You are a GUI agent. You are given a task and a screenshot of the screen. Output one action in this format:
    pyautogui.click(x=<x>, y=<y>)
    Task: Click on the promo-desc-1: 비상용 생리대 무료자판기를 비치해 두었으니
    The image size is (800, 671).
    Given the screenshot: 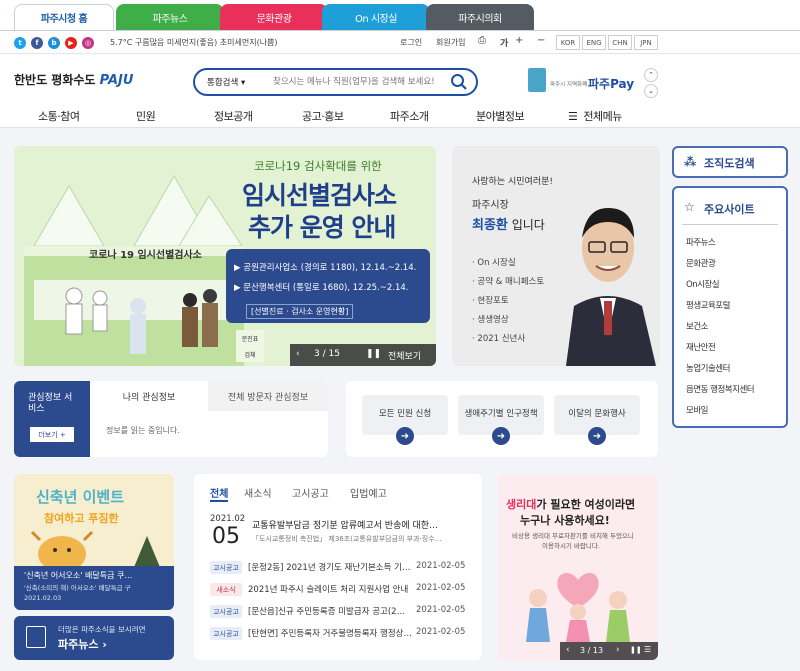 What is the action you would take?
    pyautogui.click(x=573, y=536)
    